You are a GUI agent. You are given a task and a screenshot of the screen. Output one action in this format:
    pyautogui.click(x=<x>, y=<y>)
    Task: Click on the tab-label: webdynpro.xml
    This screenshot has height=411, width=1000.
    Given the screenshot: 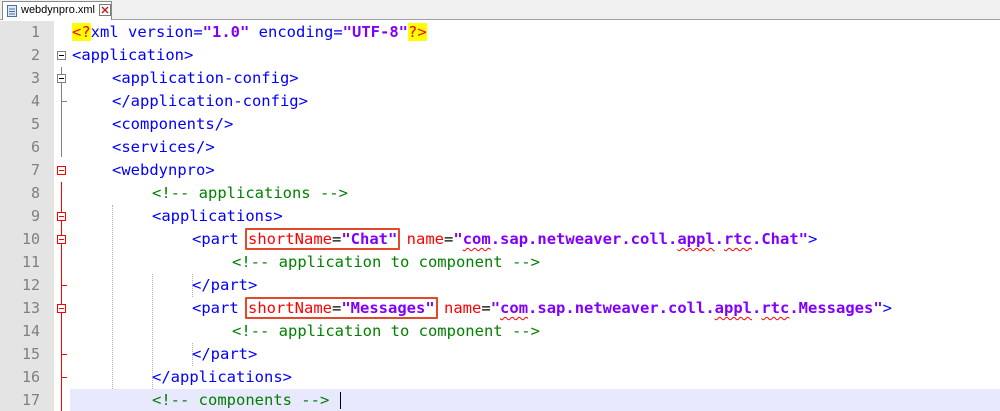 What is the action you would take?
    pyautogui.click(x=58, y=10)
    